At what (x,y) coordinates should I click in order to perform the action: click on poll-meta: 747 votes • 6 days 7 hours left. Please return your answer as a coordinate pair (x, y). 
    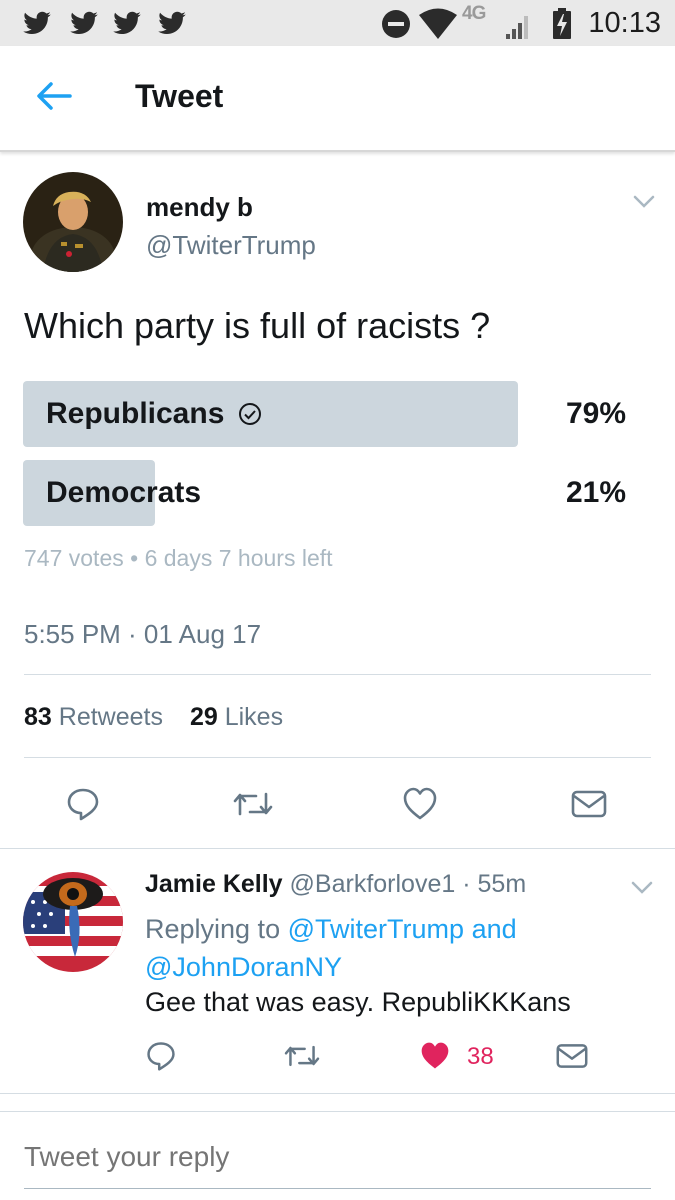
    Looking at the image, I should click on (178, 558).